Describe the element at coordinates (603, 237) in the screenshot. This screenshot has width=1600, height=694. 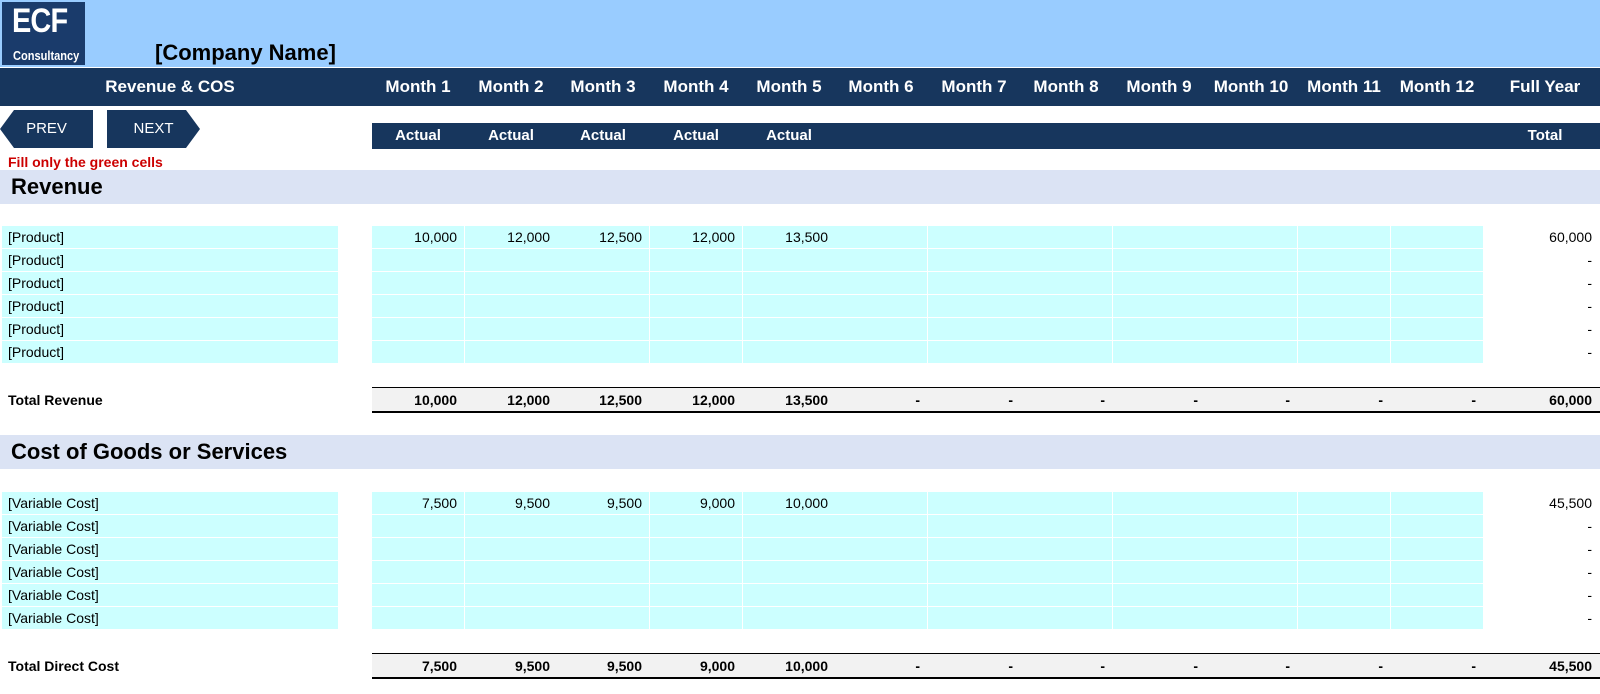
I see `revenue-input-cell: 12,500` at that location.